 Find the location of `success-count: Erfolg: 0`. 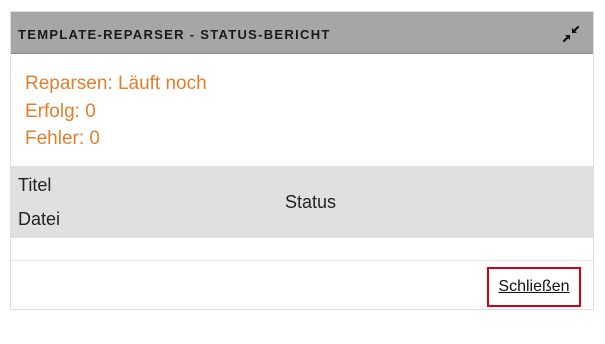

success-count: Erfolg: 0 is located at coordinates (60, 111).